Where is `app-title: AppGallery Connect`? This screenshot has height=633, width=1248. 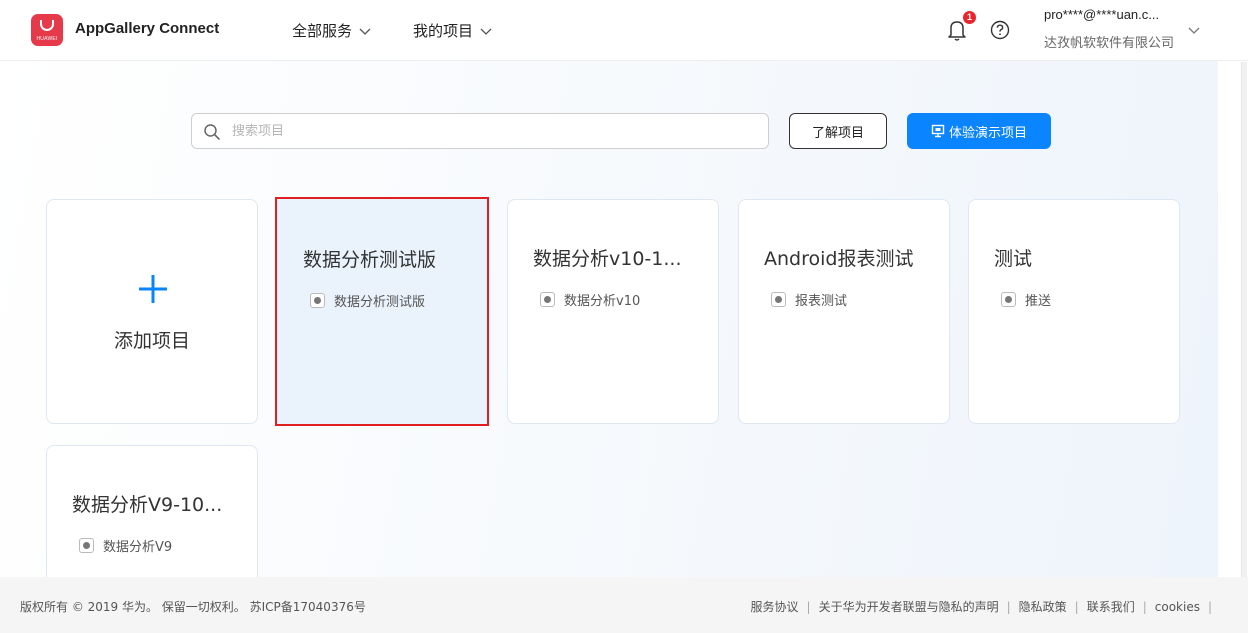 app-title: AppGallery Connect is located at coordinates (147, 28).